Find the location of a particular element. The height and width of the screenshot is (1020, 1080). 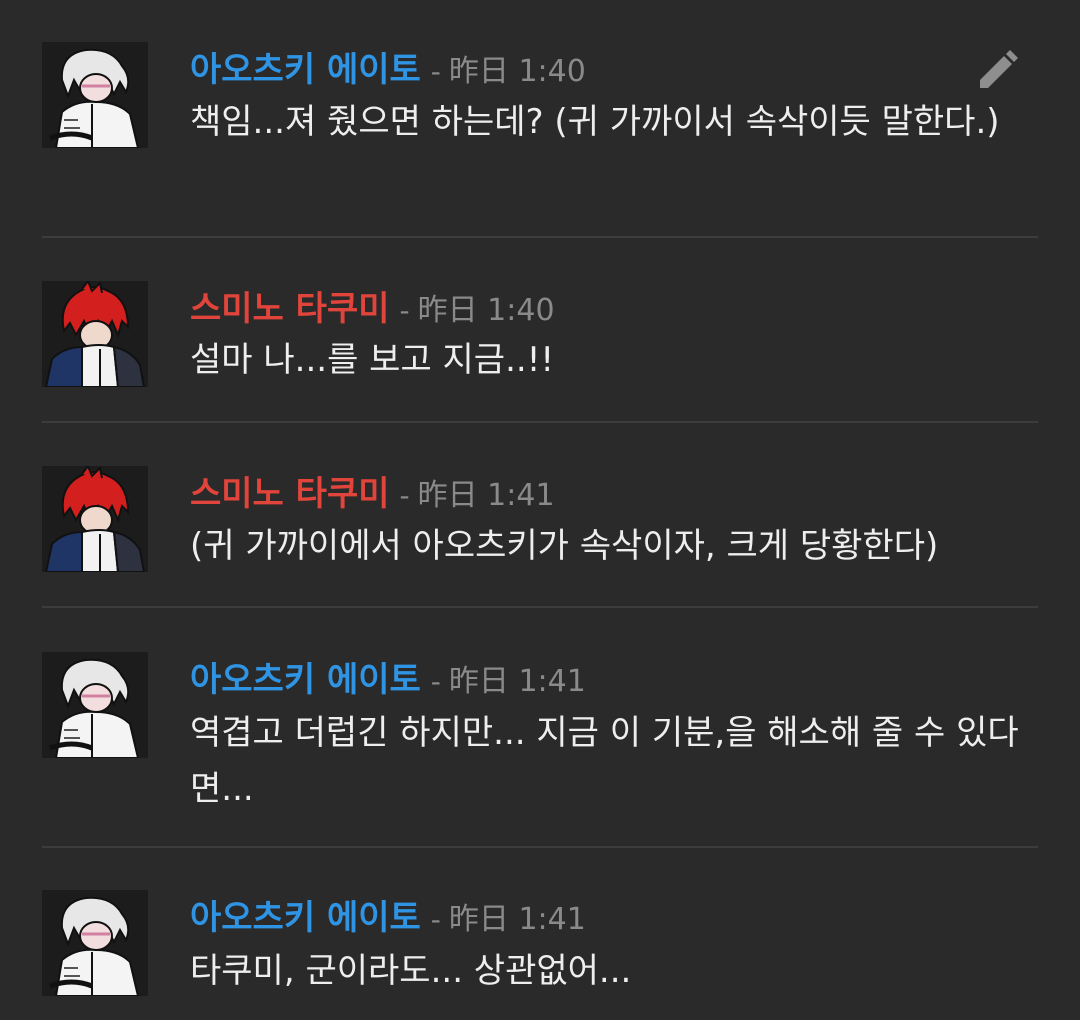

message-header: 스미노 타쿠미 - 昨日 1:40 is located at coordinates (372, 305).